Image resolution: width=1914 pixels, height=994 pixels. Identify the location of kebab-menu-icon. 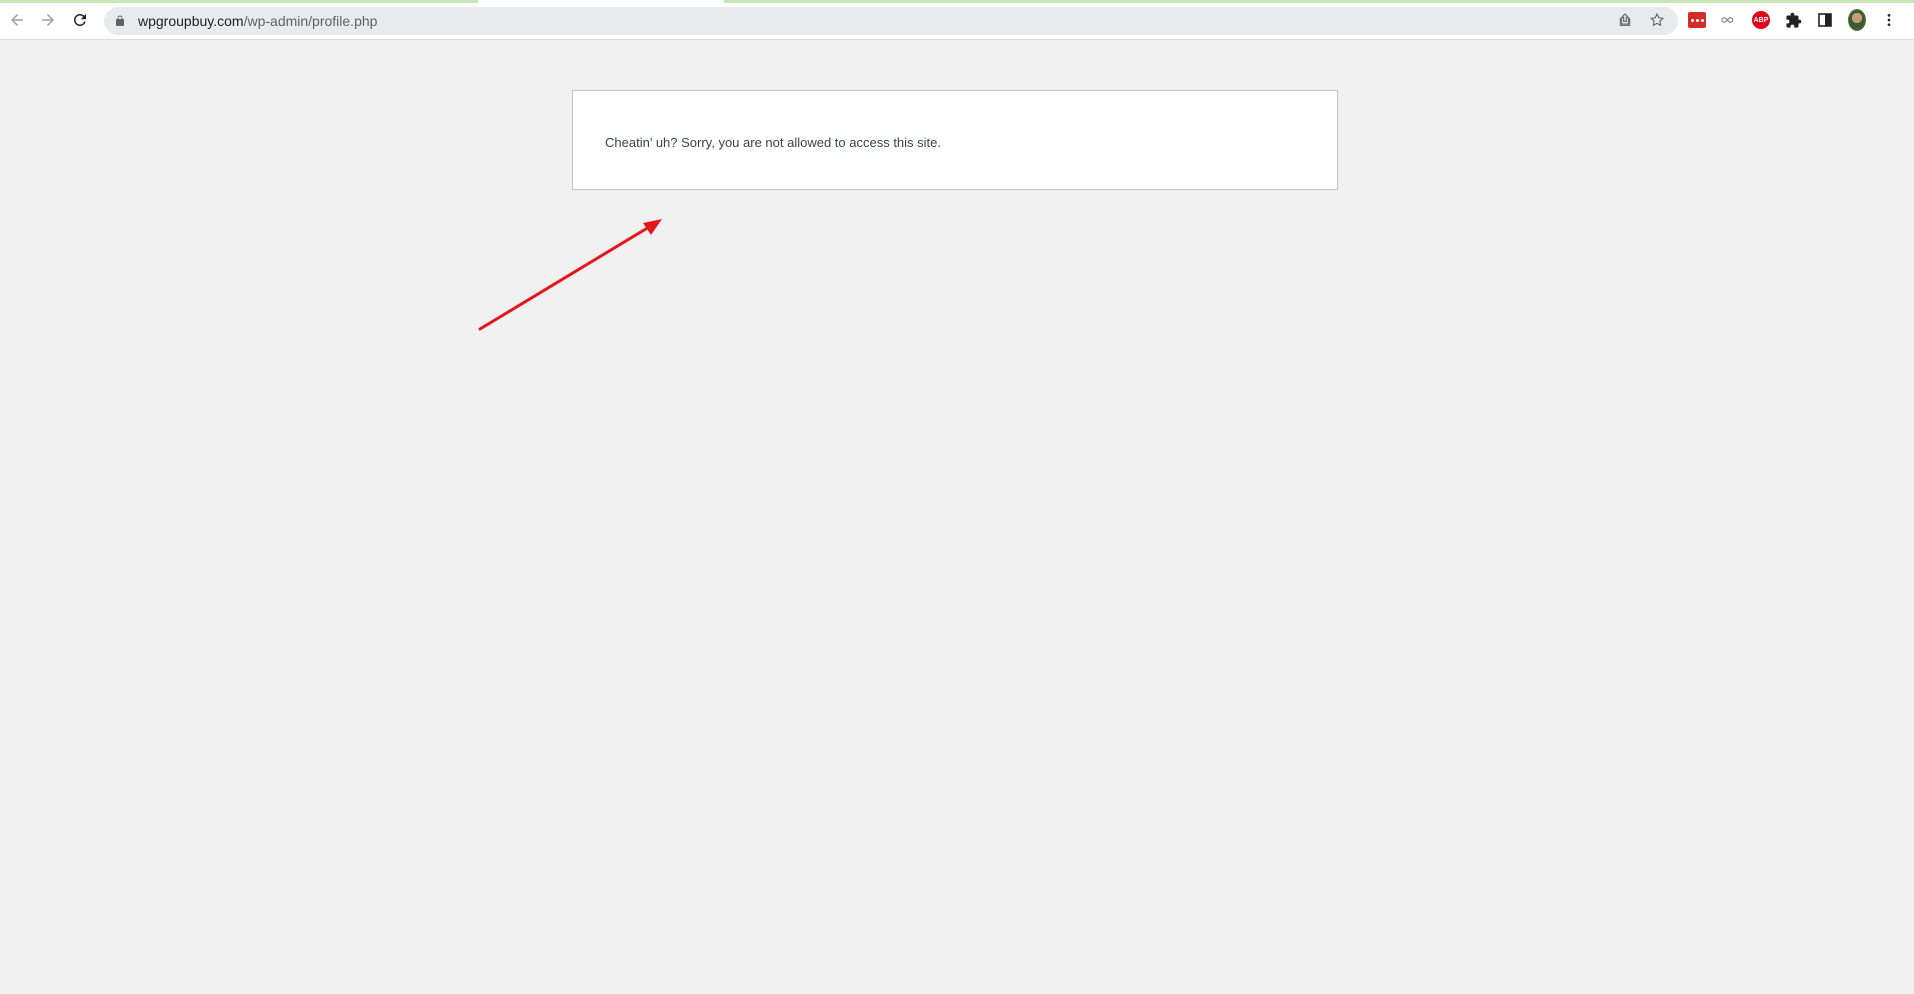
(1889, 20).